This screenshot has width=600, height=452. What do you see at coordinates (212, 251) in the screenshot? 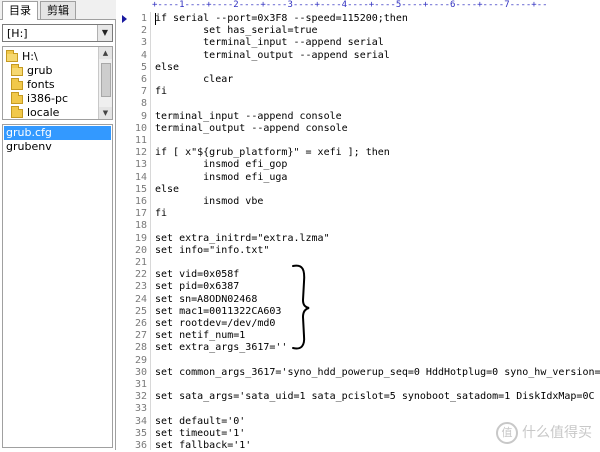
I see `code-line: set info="info.txt"` at bounding box center [212, 251].